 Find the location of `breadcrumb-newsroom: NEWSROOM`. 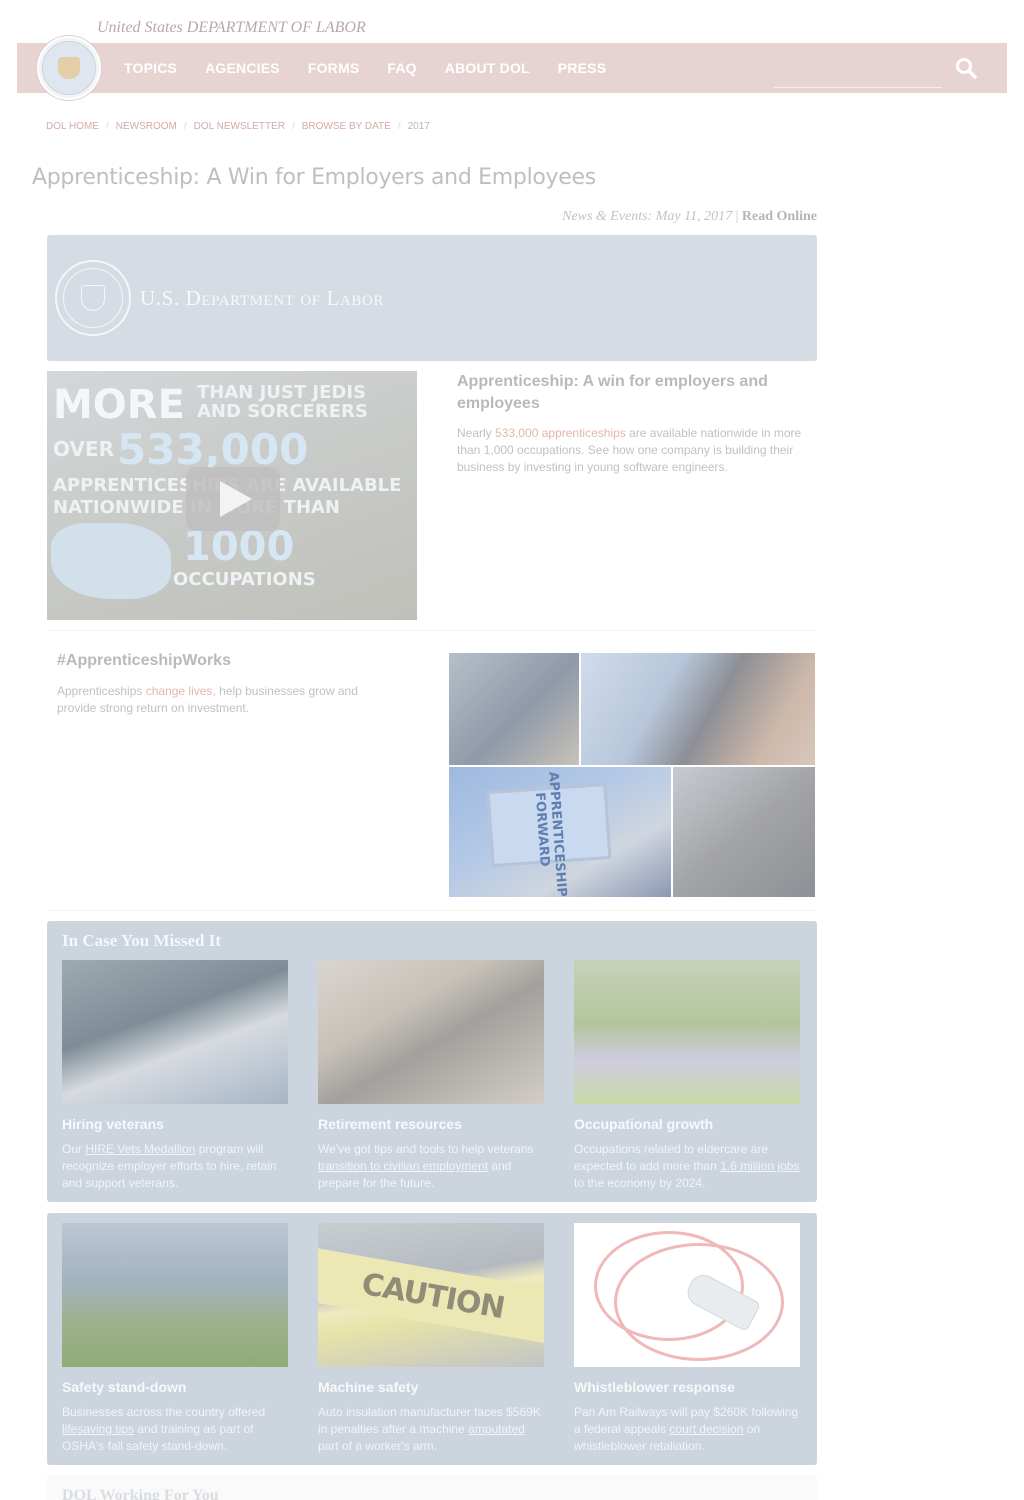

breadcrumb-newsroom: NEWSROOM is located at coordinates (146, 126).